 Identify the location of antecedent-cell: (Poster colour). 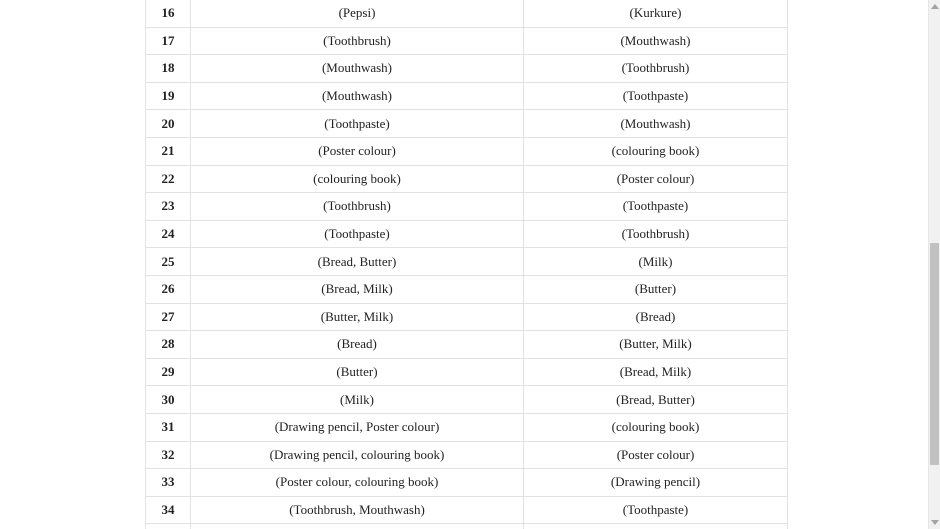
(357, 151).